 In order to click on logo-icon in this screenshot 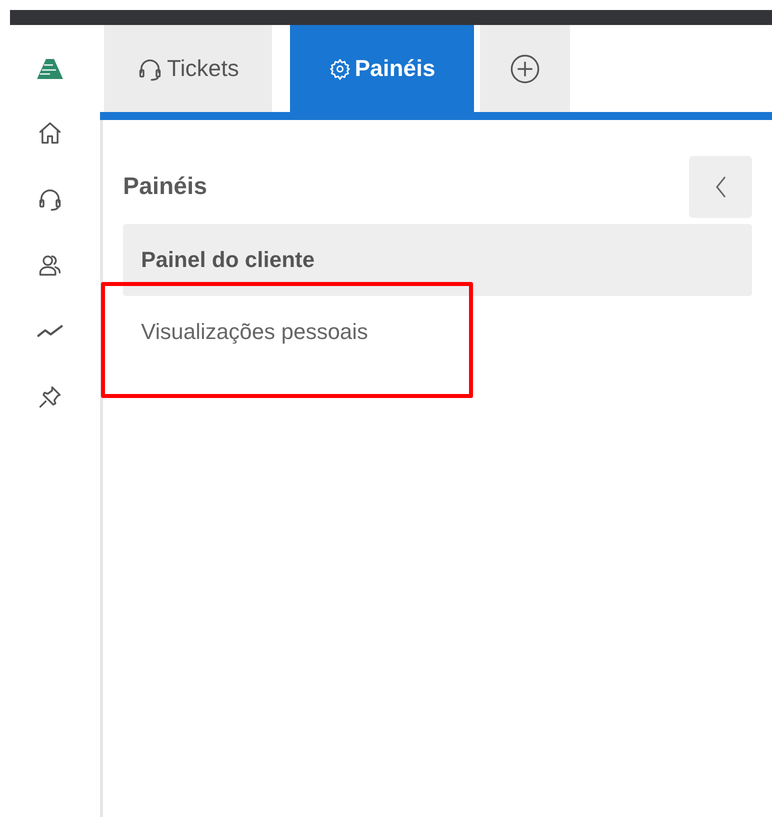, I will do `click(50, 69)`.